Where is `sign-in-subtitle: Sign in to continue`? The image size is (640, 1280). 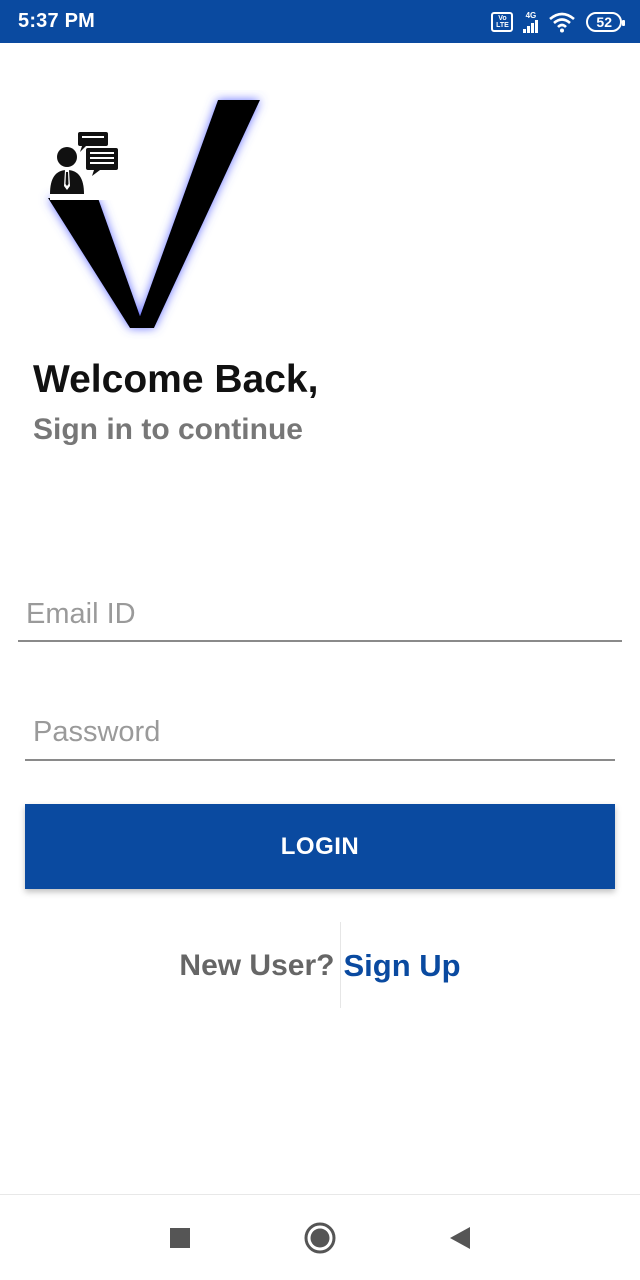 sign-in-subtitle: Sign in to continue is located at coordinates (168, 429).